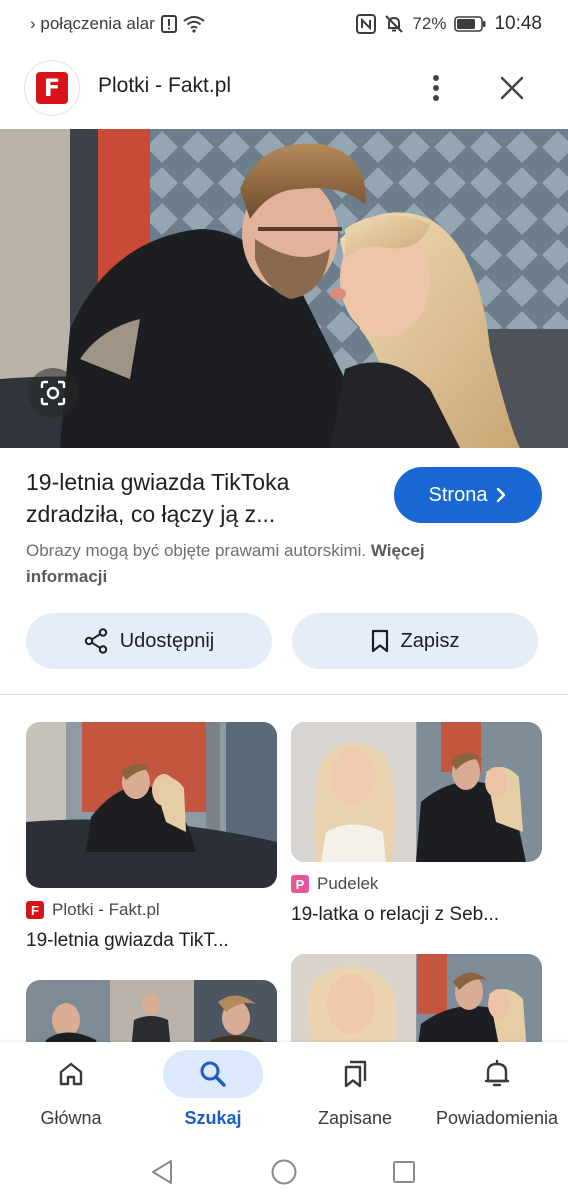 The width and height of the screenshot is (568, 1200). I want to click on related-source-name-2: Pudelek, so click(348, 883).